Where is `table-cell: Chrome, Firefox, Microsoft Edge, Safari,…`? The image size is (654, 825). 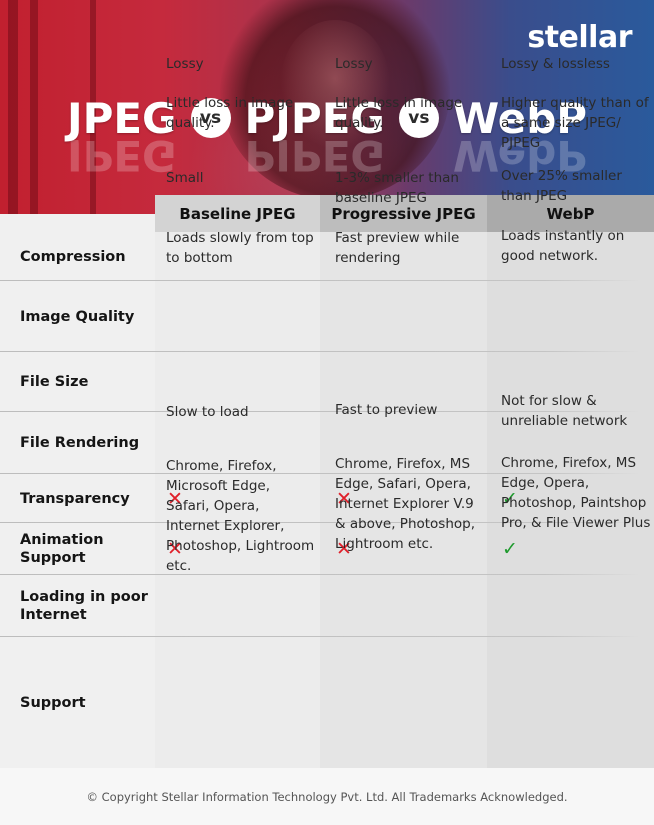
table-cell: Chrome, Firefox, Microsoft Edge, Safari,… is located at coordinates (240, 516).